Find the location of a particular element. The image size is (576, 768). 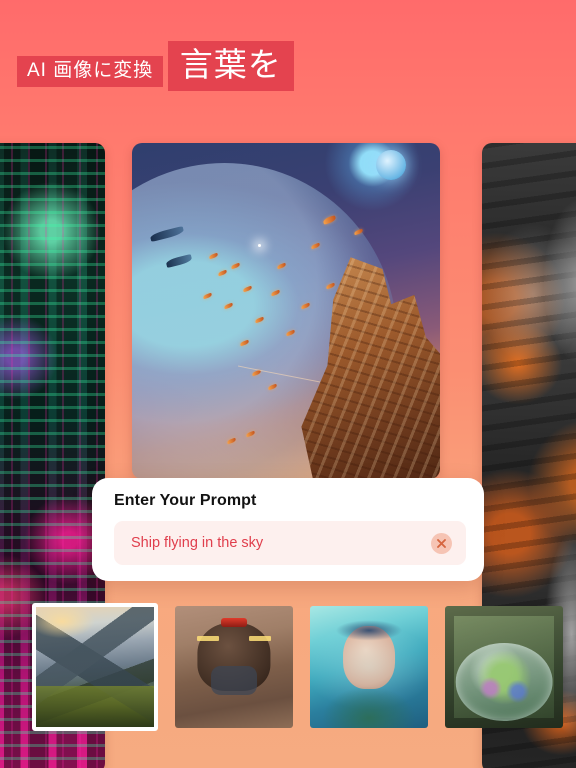

terrarium-artwork is located at coordinates (504, 667).